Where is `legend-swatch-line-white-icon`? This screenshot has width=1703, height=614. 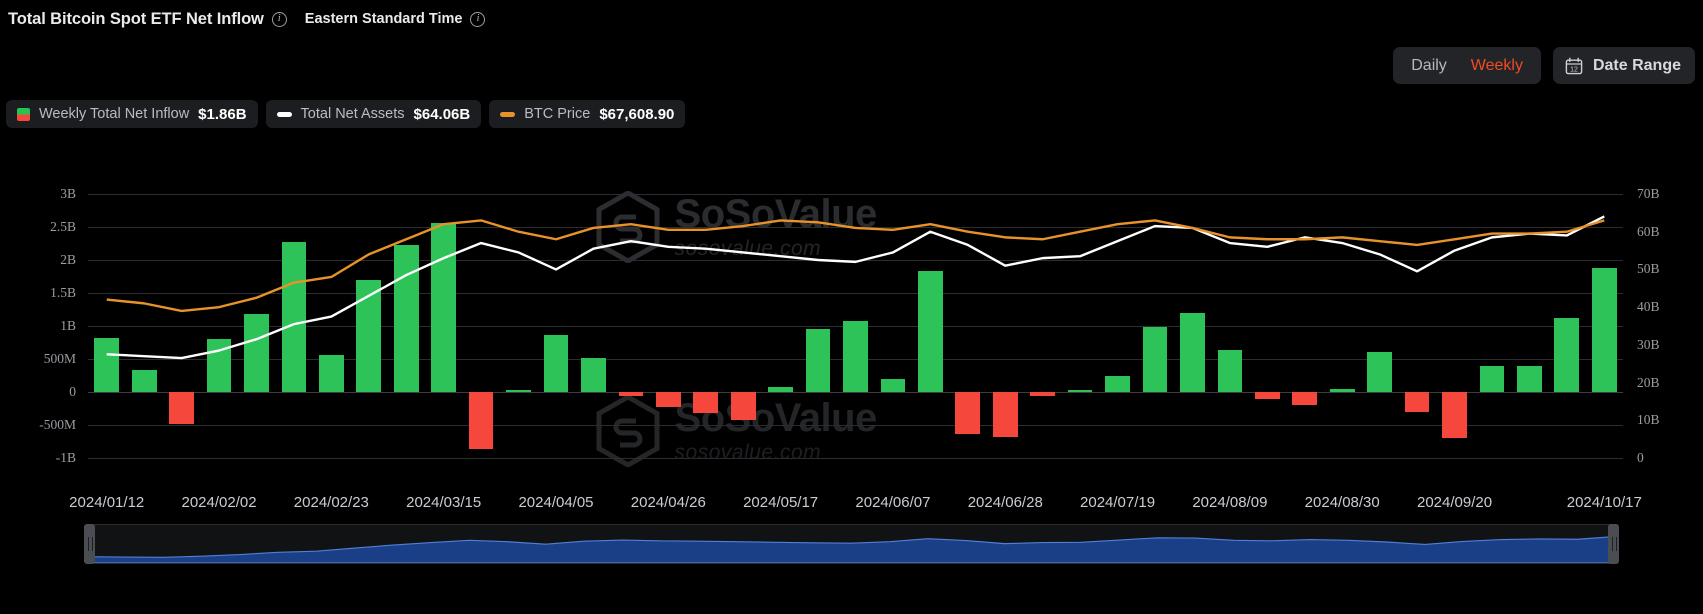 legend-swatch-line-white-icon is located at coordinates (284, 114).